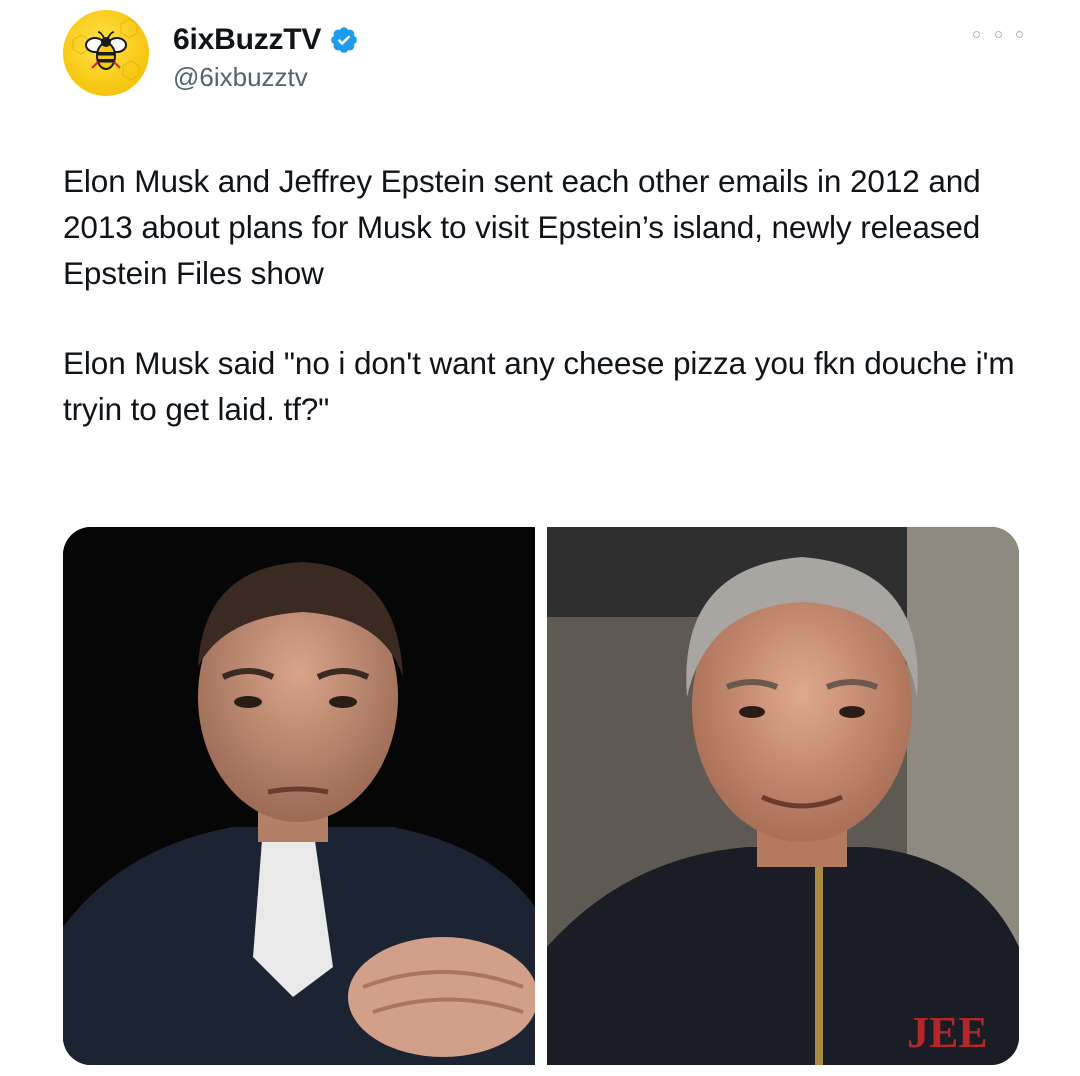 This screenshot has width=1080, height=1076. I want to click on media-divider, so click(541, 796).